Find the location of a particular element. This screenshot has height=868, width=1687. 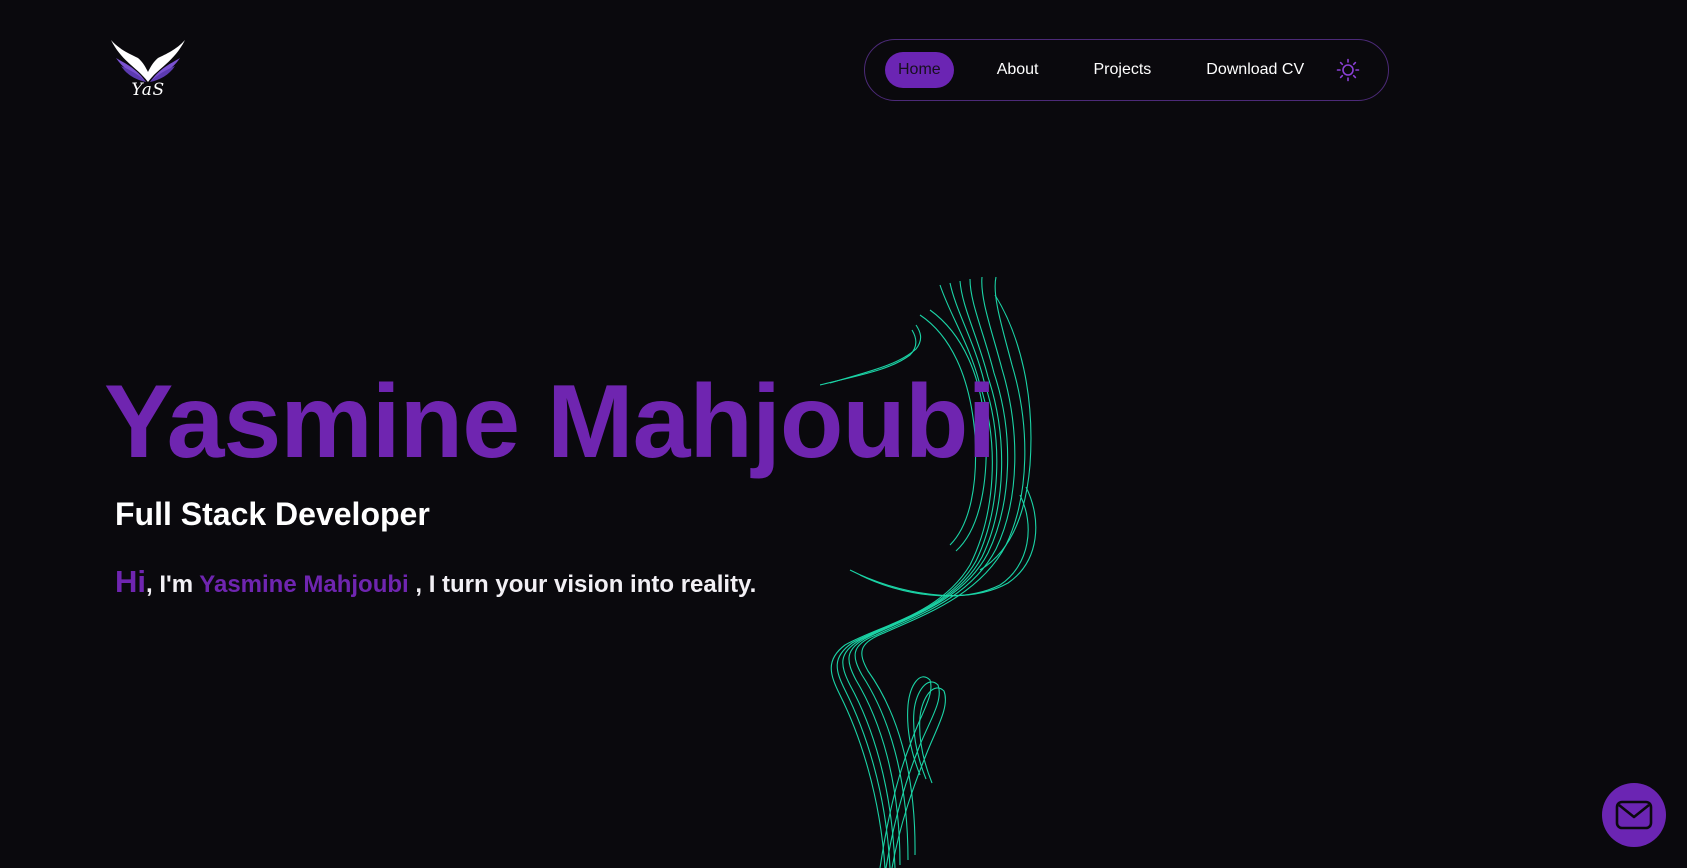

tagline-rest: , I turn your vision into reality. is located at coordinates (582, 584).